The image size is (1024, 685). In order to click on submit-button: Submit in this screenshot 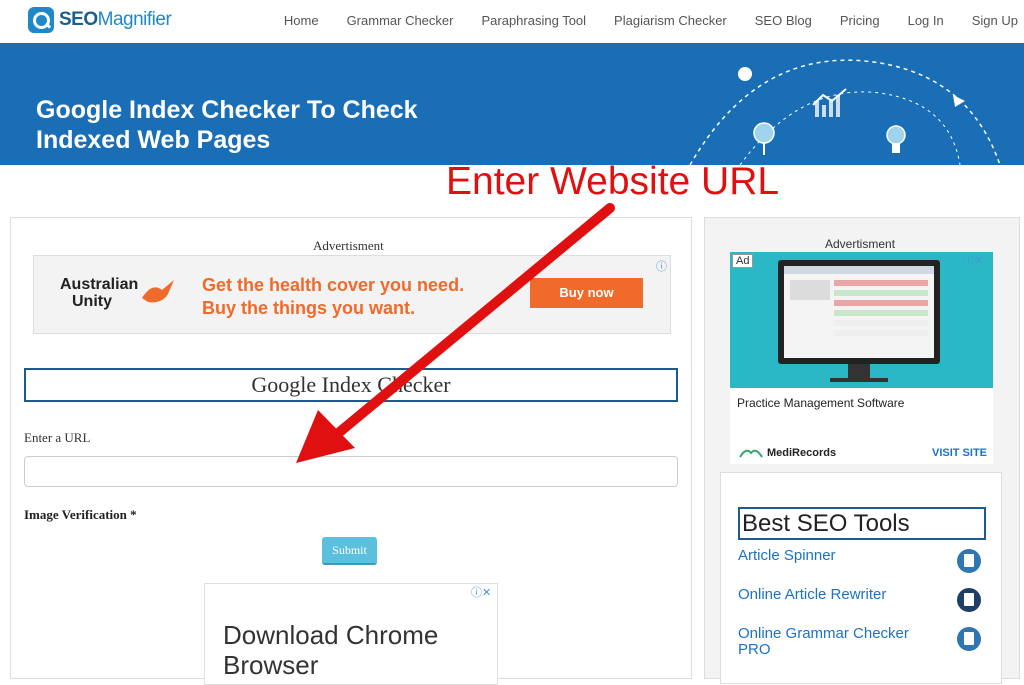, I will do `click(349, 551)`.